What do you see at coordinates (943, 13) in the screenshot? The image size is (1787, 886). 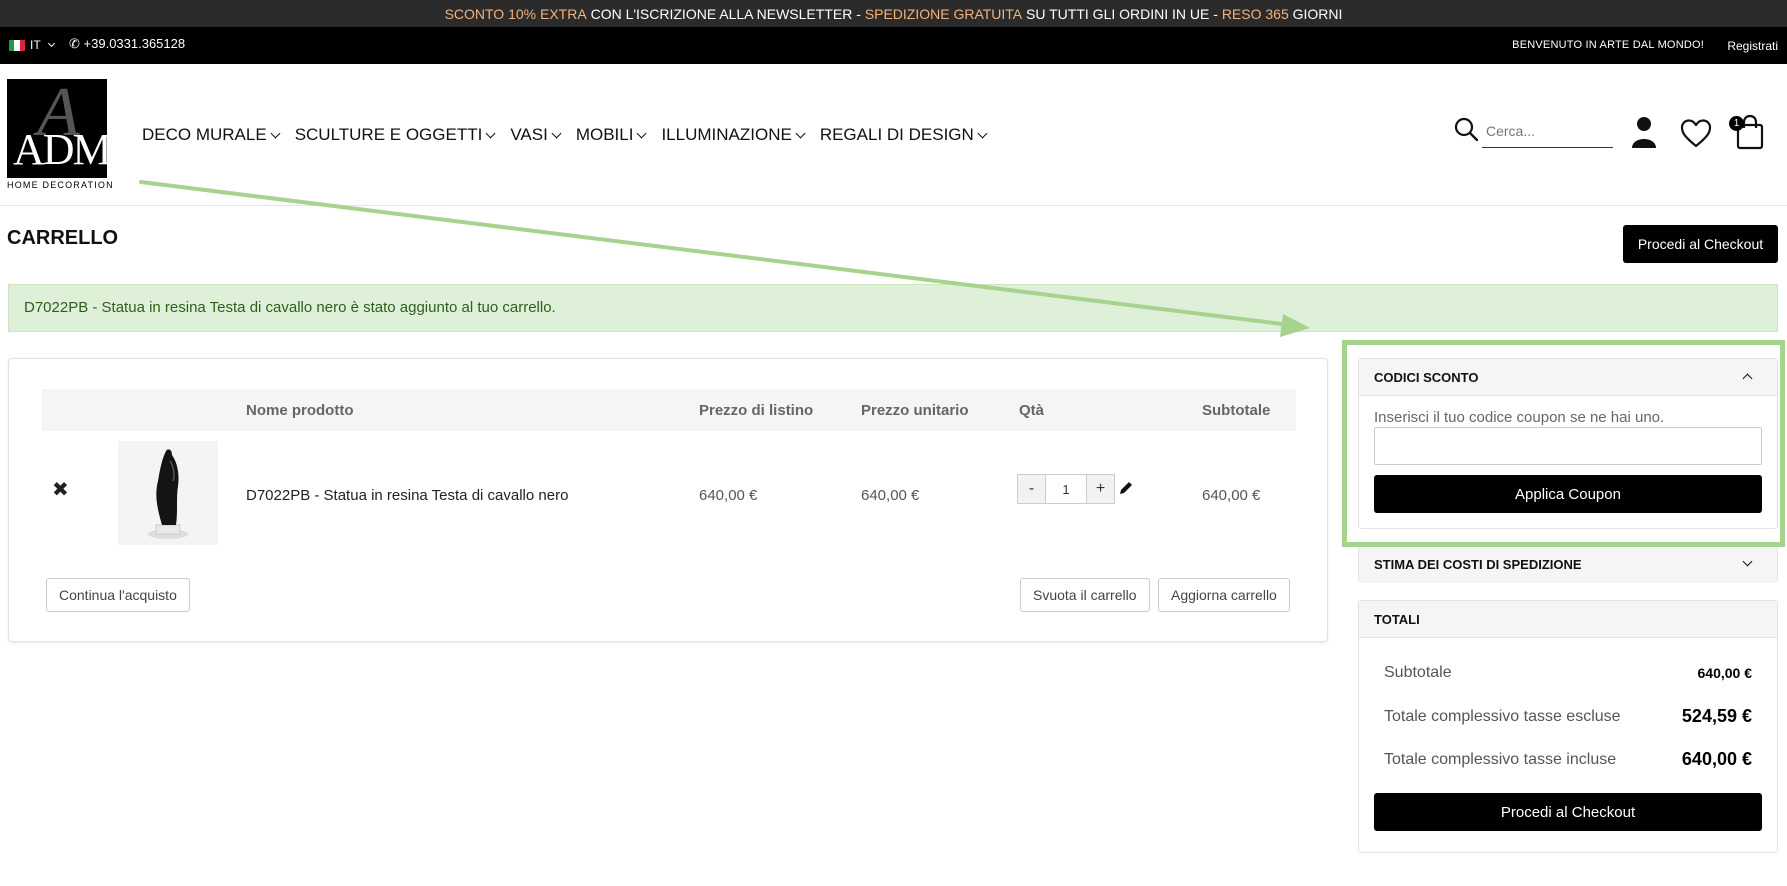 I see `promo-shipping: SPEDIZIONE GRATUITA` at bounding box center [943, 13].